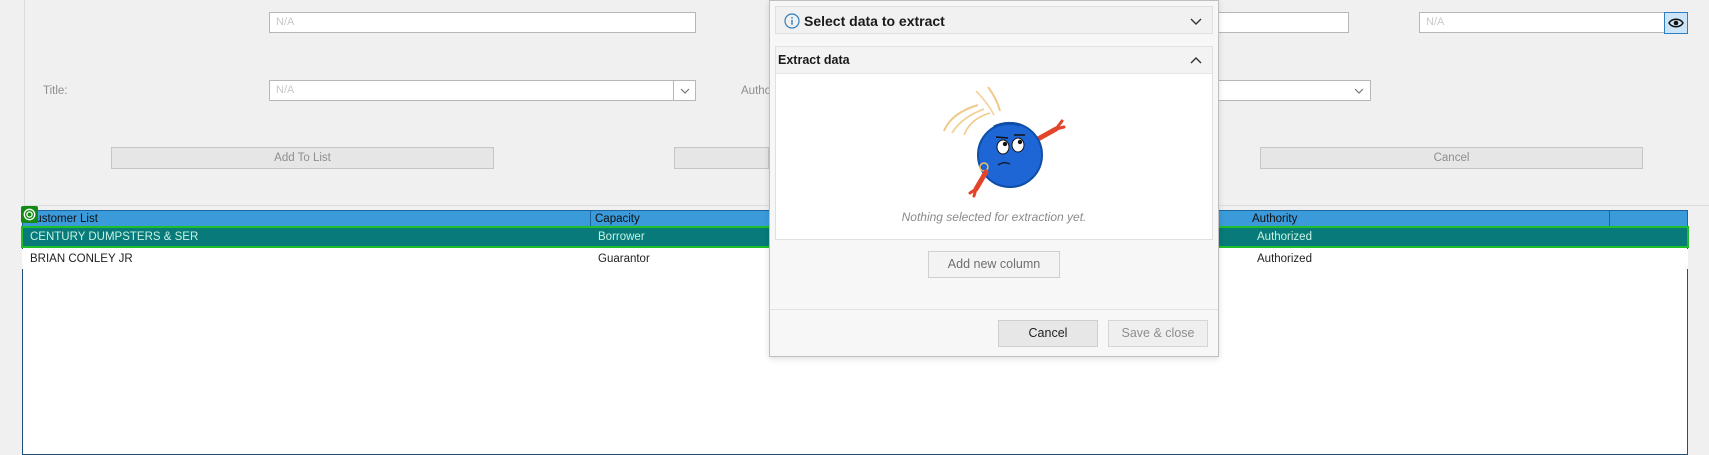 The width and height of the screenshot is (1709, 455). Describe the element at coordinates (29, 214) in the screenshot. I see `selection-target-icon` at that location.